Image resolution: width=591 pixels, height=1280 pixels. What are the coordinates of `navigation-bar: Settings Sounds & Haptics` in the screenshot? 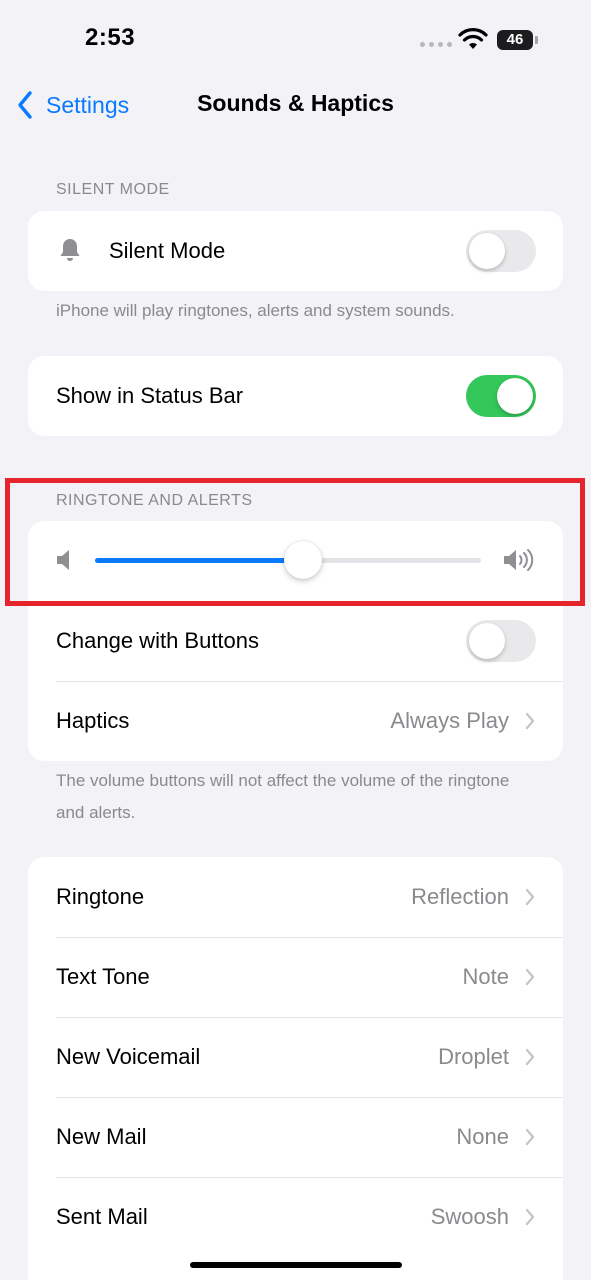 It's located at (295, 105).